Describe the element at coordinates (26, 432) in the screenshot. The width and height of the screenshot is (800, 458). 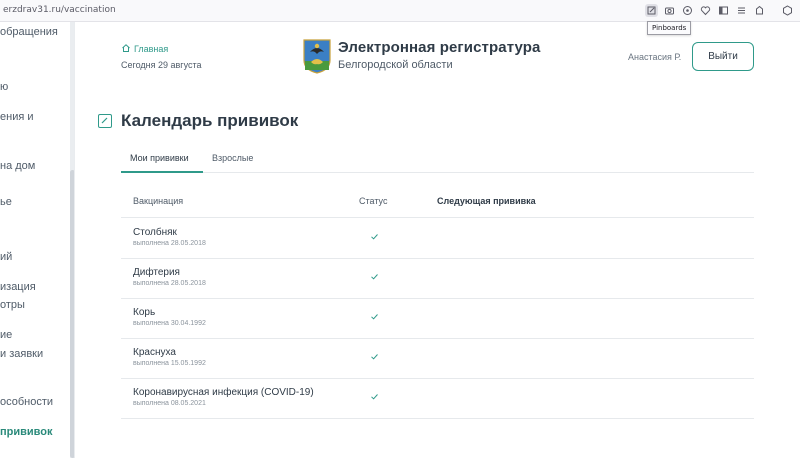
I see `sidebar-item-vaccination: прививок` at that location.